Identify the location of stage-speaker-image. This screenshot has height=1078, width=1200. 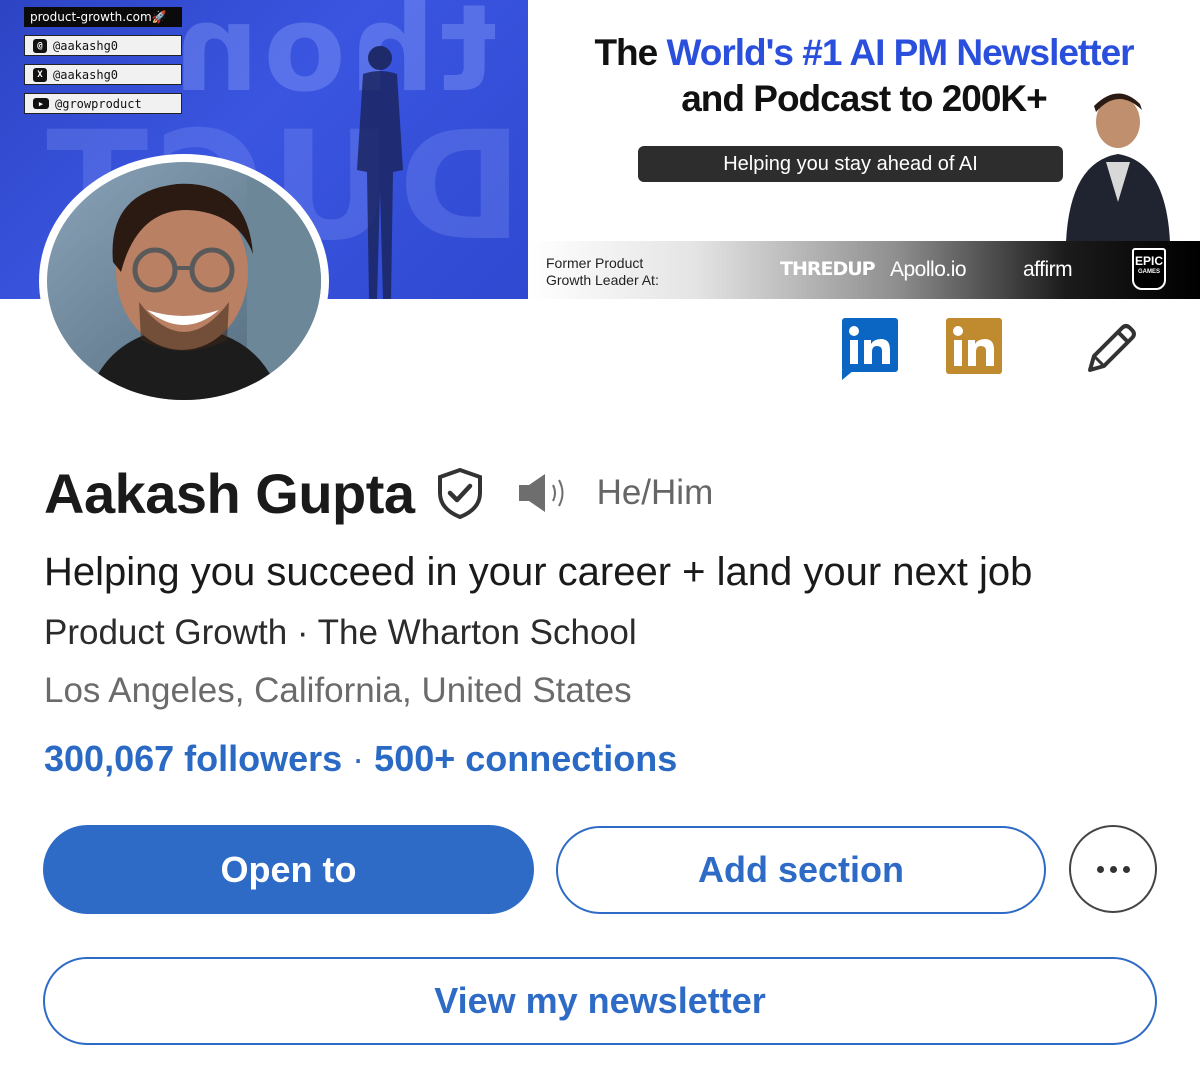
(380, 172).